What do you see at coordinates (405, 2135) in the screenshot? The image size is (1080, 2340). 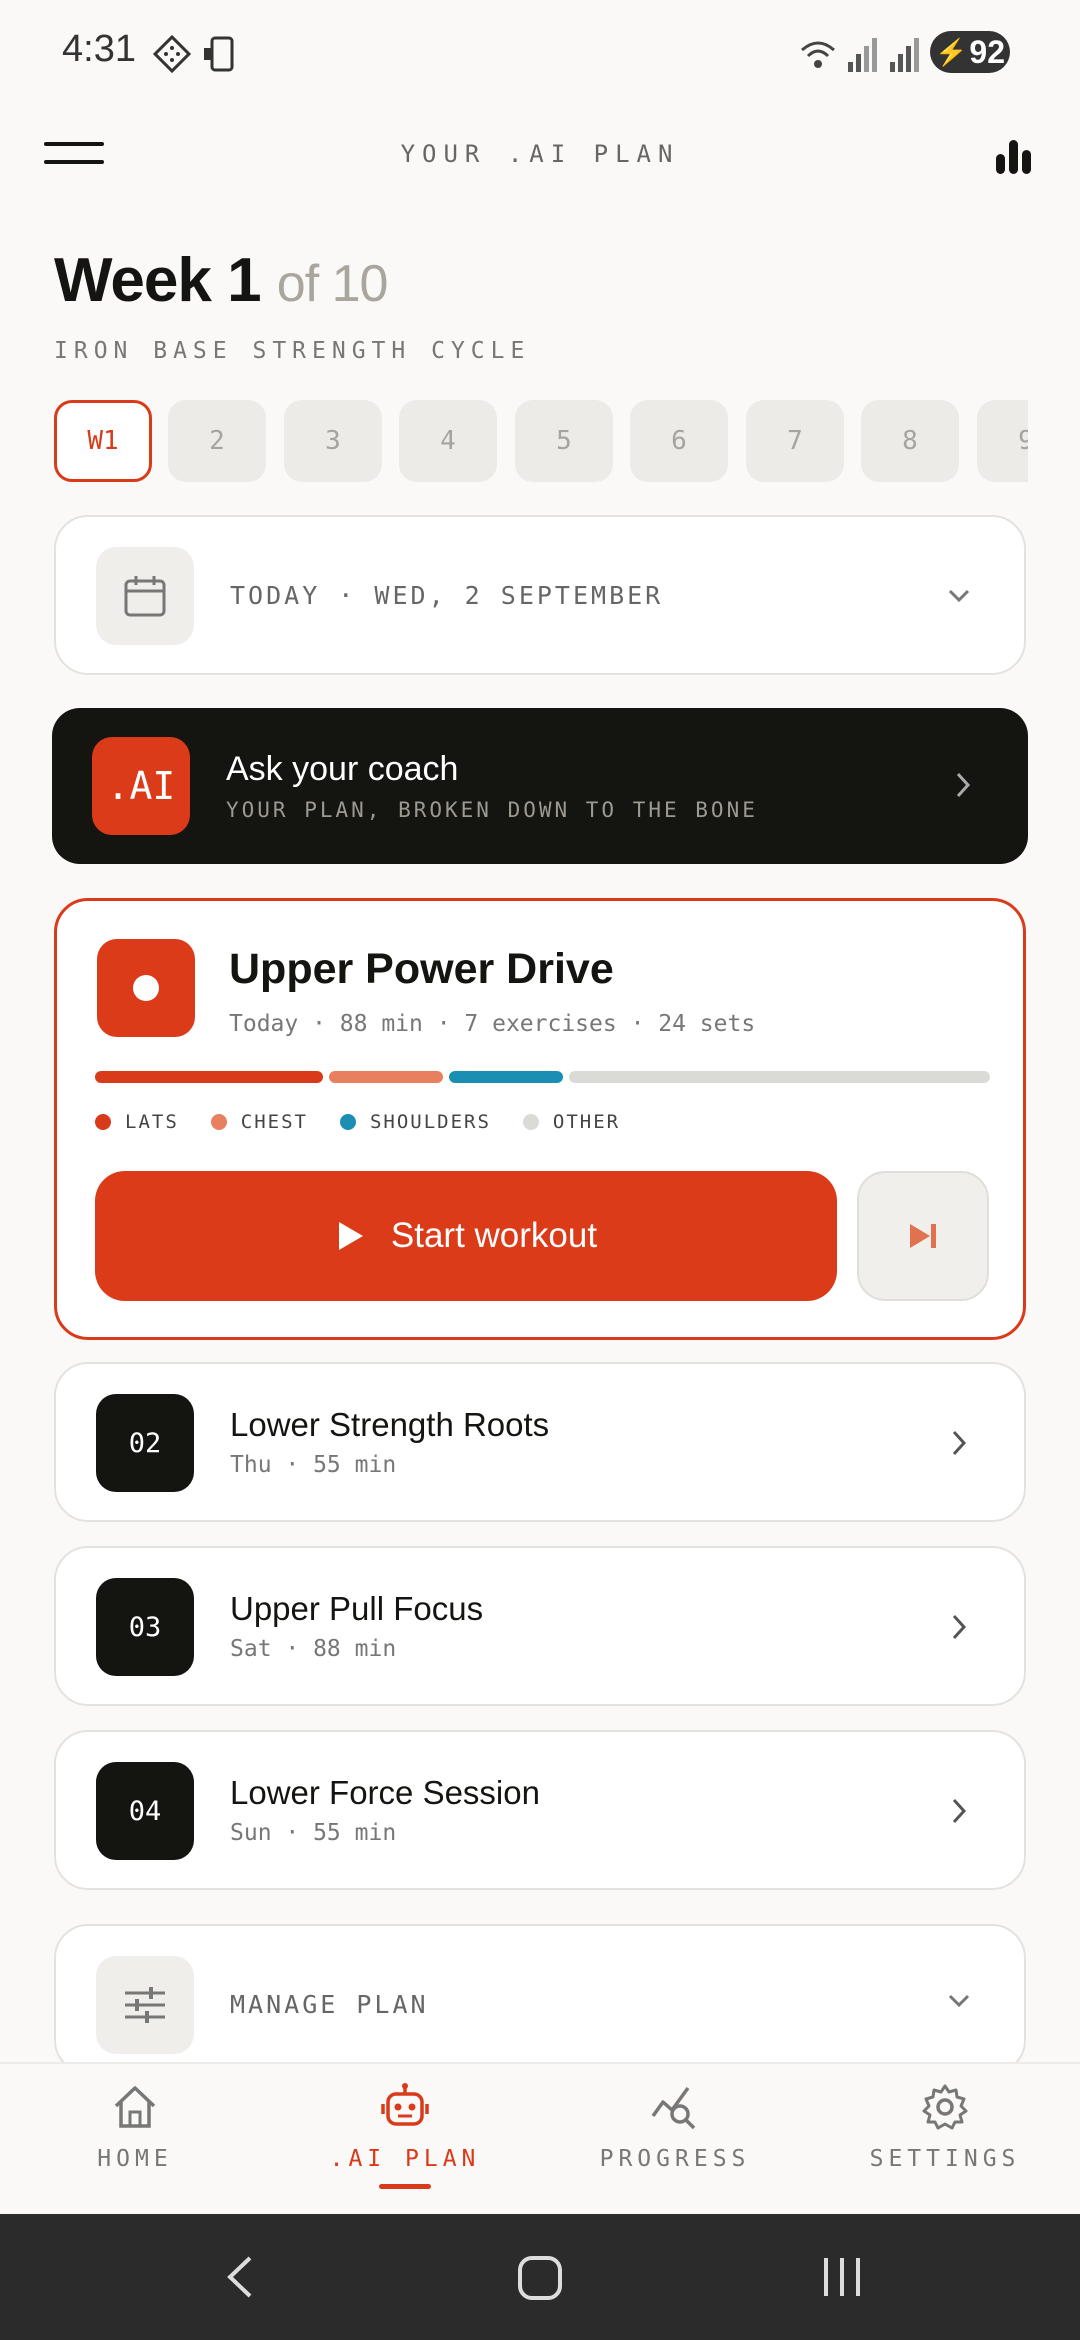 I see `nav-ai-plan: .AI PLAN` at bounding box center [405, 2135].